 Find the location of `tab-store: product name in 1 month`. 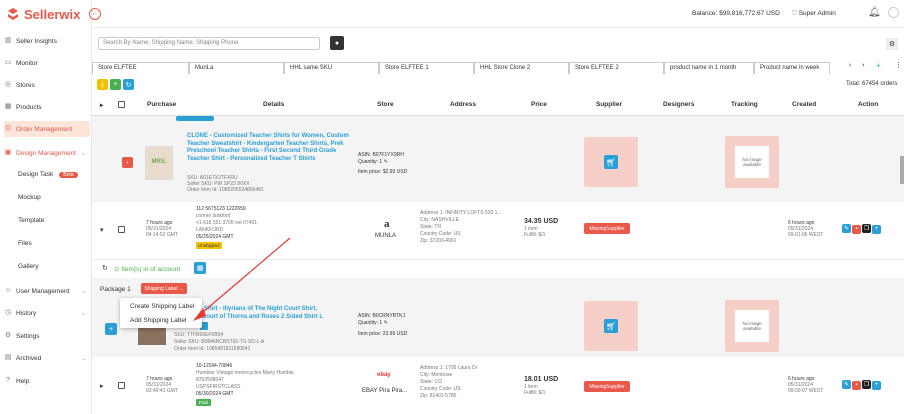

tab-store: product name in 1 month is located at coordinates (709, 68).